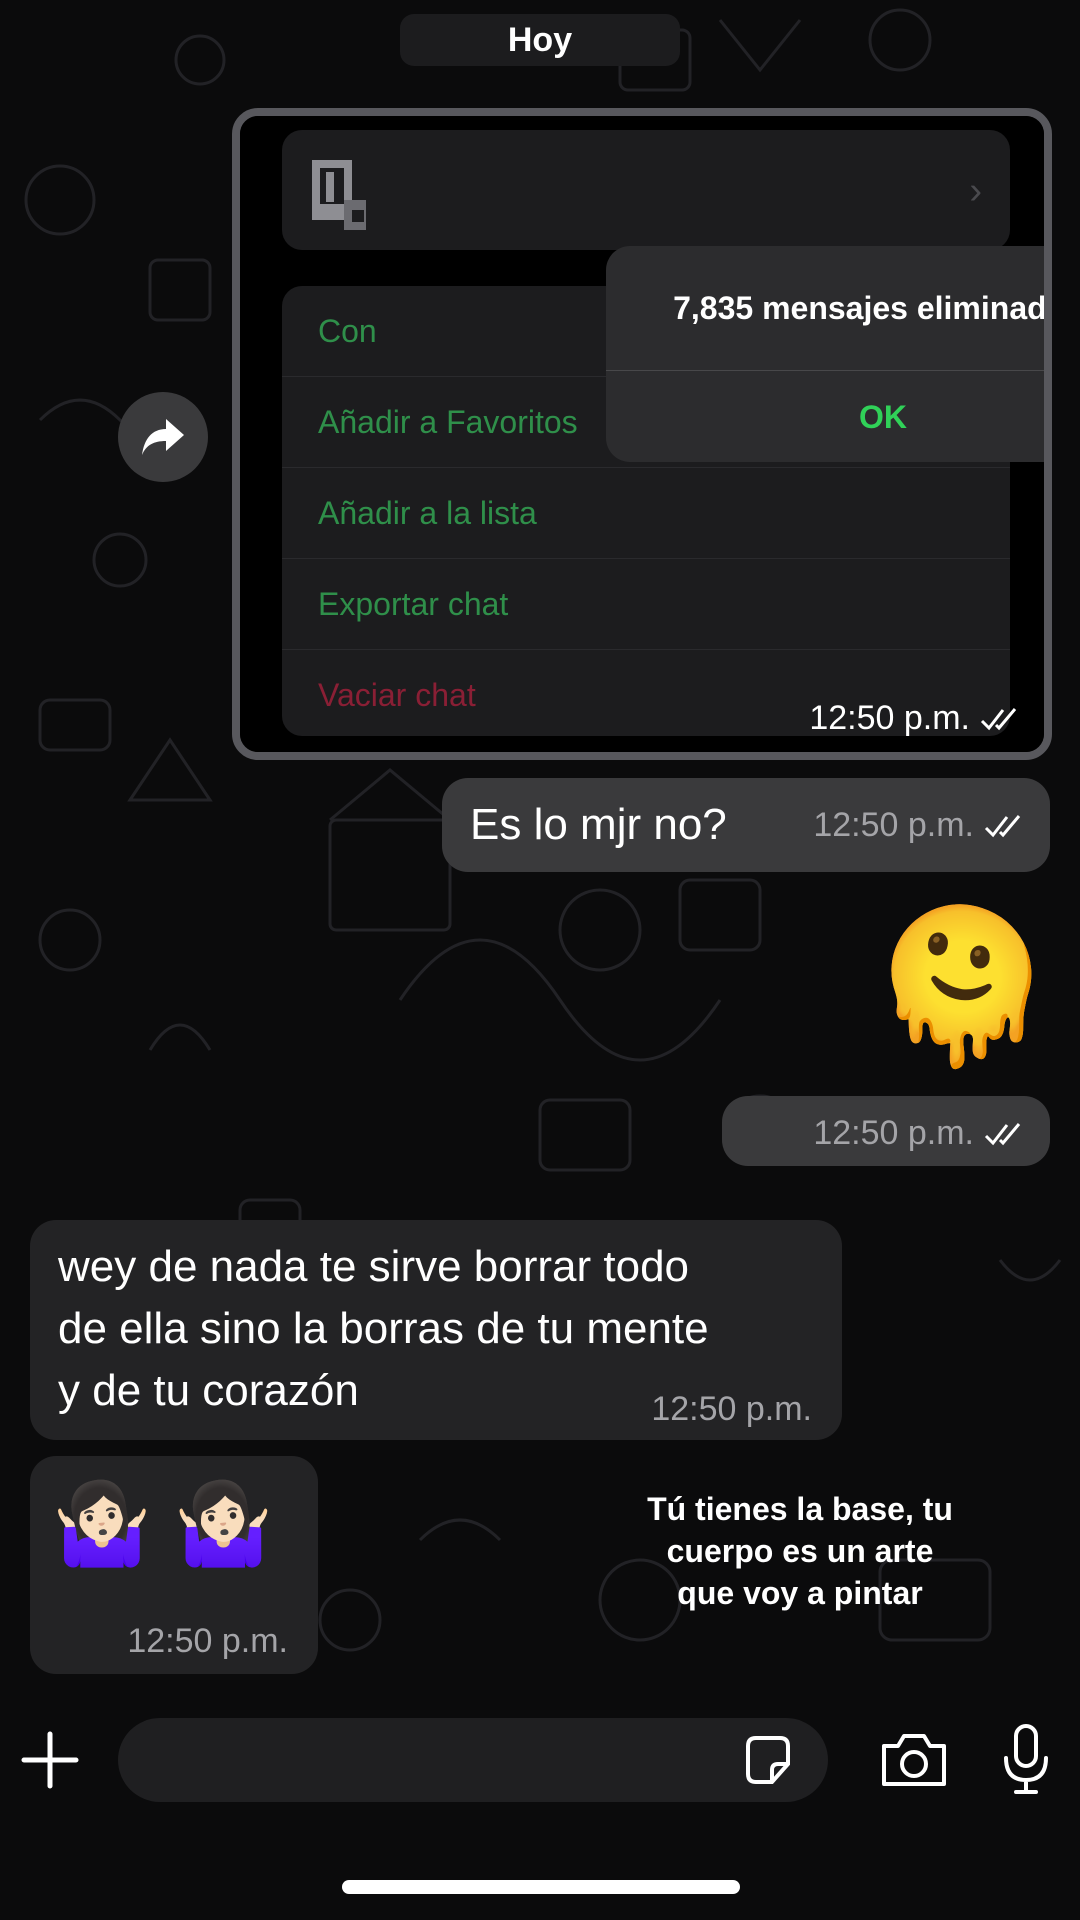 The image size is (1080, 1920). I want to click on emoji-message: 🫠, so click(961, 986).